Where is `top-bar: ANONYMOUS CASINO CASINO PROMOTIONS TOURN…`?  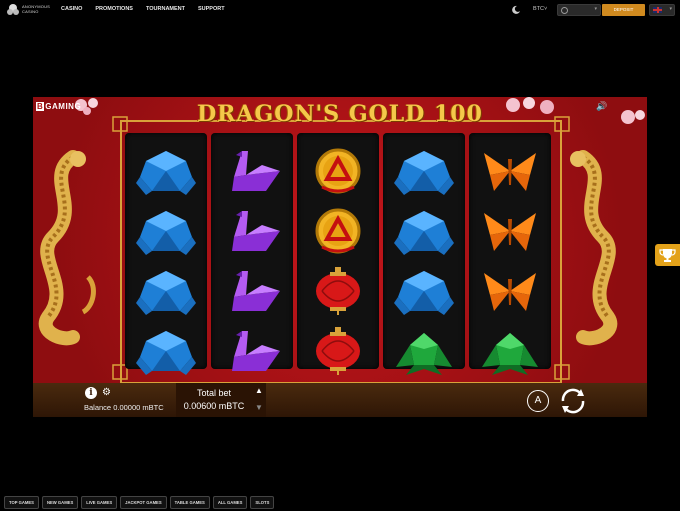 top-bar: ANONYMOUS CASINO CASINO PROMOTIONS TOURN… is located at coordinates (340, 10).